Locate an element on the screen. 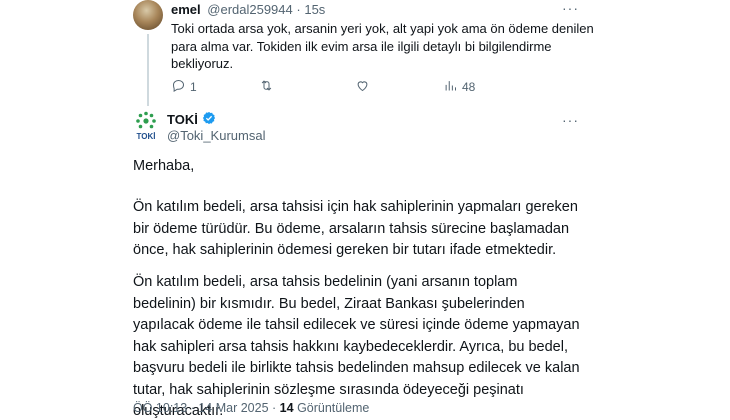 Image resolution: width=730 pixels, height=420 pixels. tweet-greeting: Merhaba, is located at coordinates (164, 166).